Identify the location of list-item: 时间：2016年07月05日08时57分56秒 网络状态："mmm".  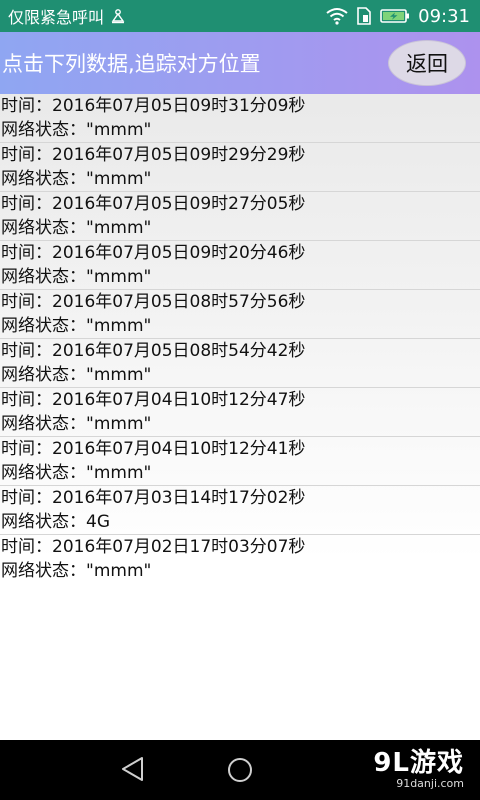
(240, 314).